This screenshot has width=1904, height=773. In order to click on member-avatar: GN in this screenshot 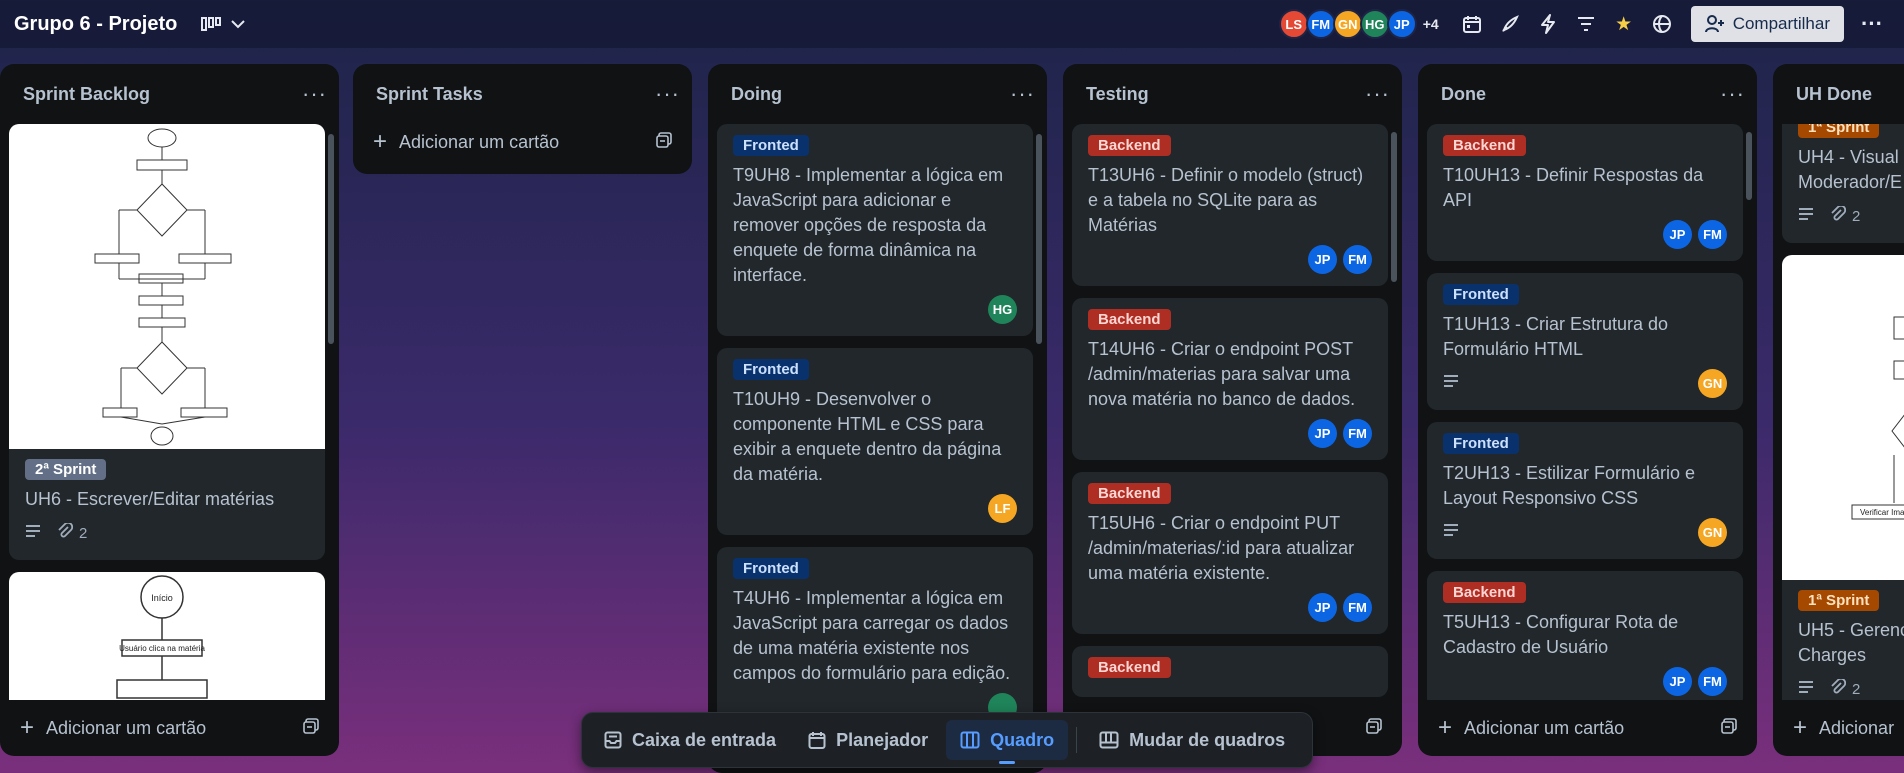, I will do `click(1347, 24)`.